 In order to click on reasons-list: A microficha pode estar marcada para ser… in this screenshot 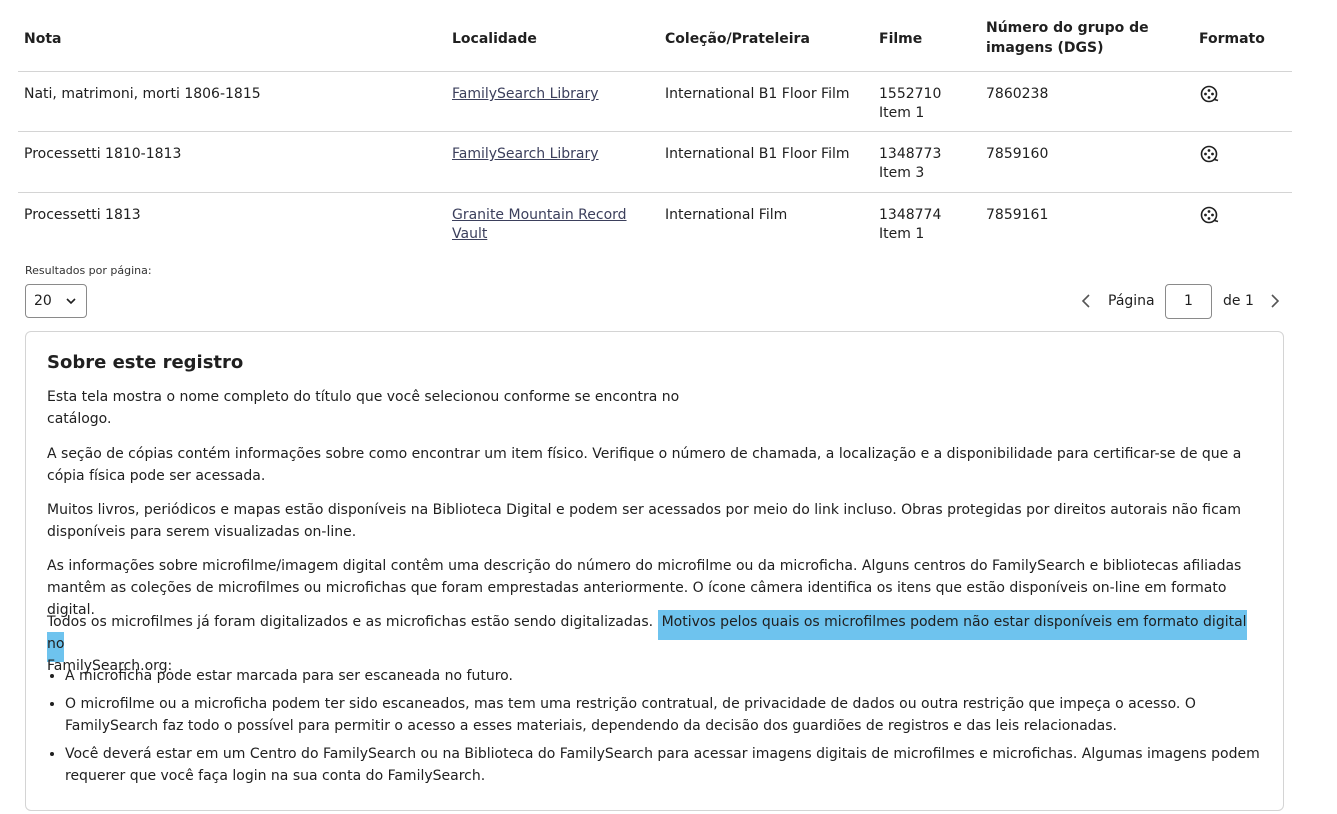, I will do `click(656, 729)`.